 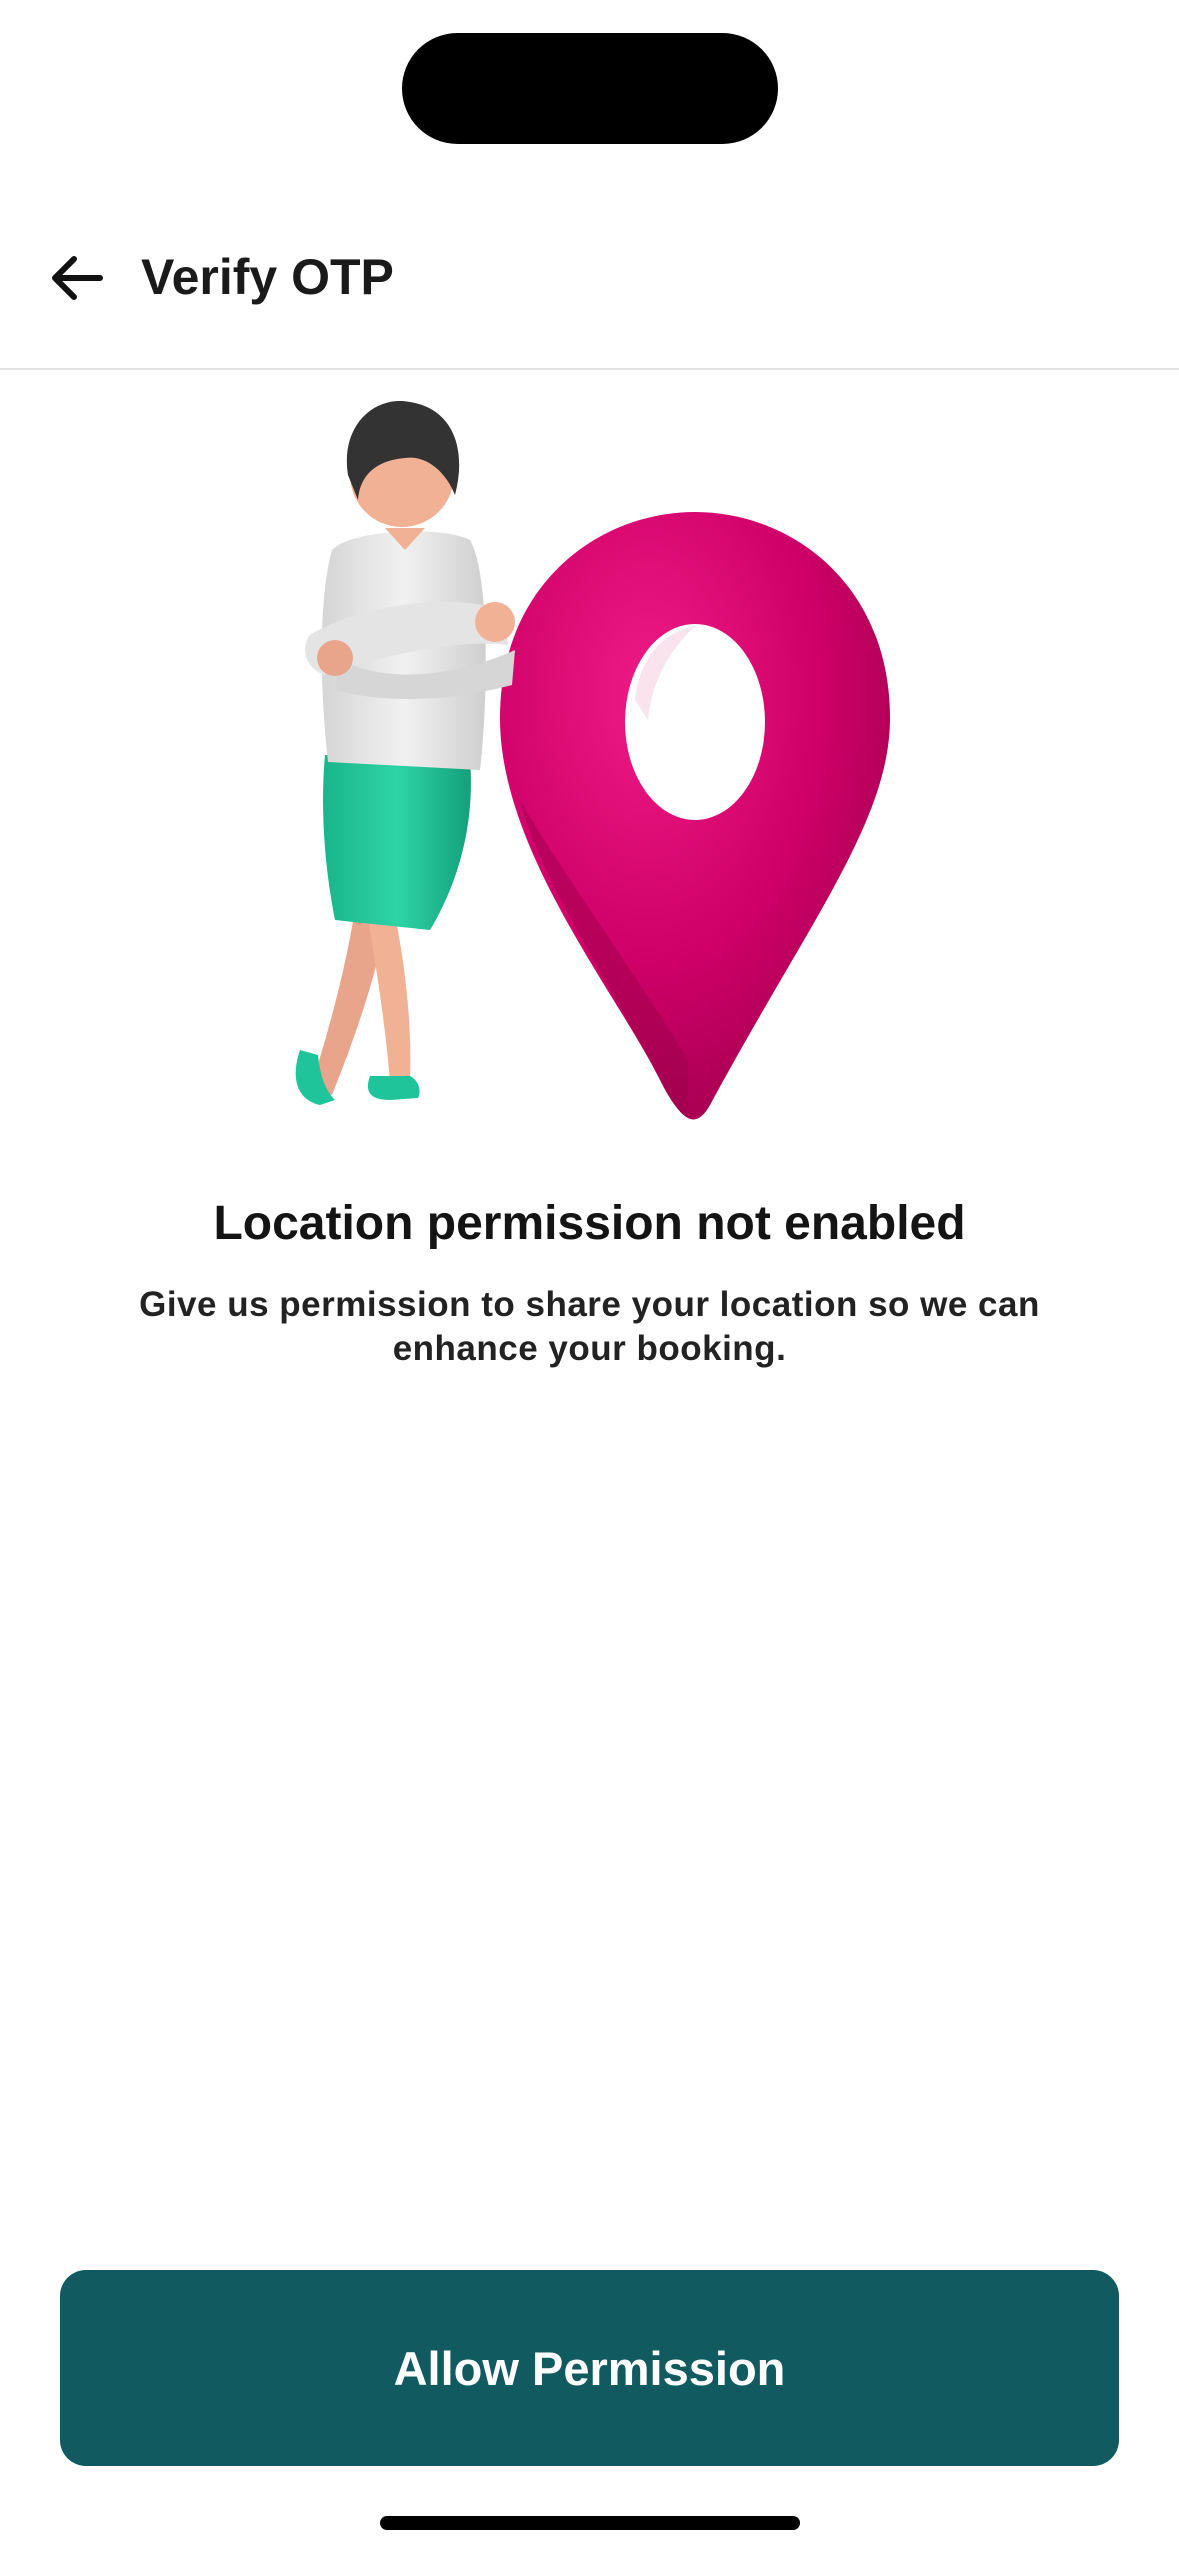 I want to click on dynamic-island, so click(x=590, y=88).